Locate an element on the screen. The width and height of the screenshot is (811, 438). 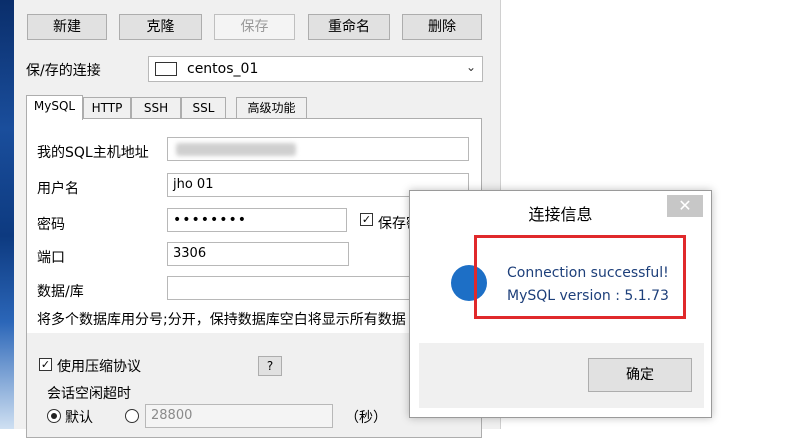
dialog-footer: 确定 is located at coordinates (561, 375).